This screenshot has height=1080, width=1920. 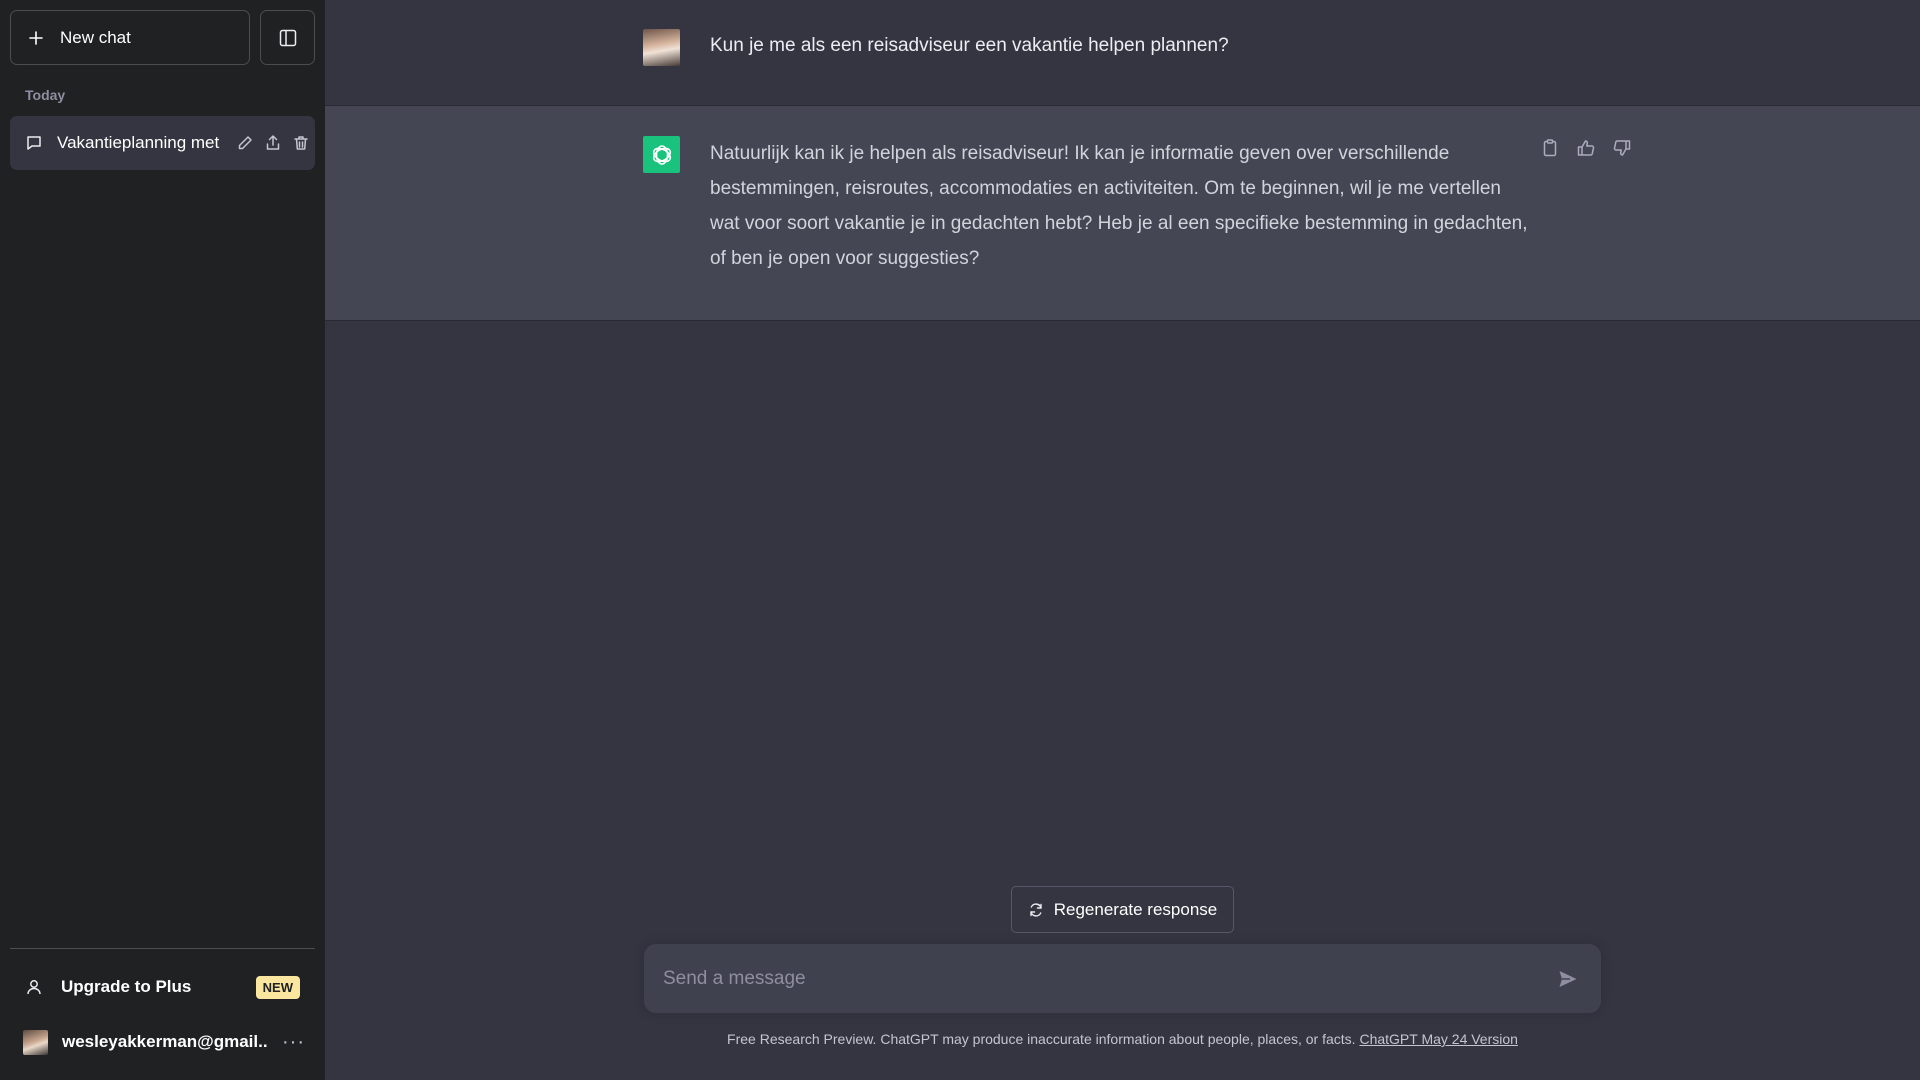 I want to click on more-options-icon: ···, so click(x=293, y=1042).